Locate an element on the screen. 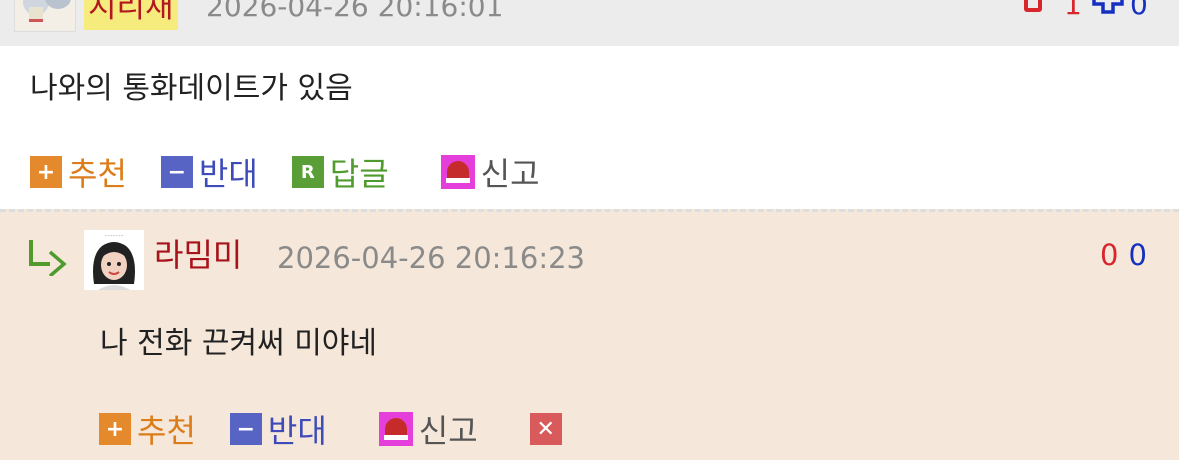 Image resolution: width=1179 pixels, height=460 pixels. author-name: 라밈미 is located at coordinates (198, 255).